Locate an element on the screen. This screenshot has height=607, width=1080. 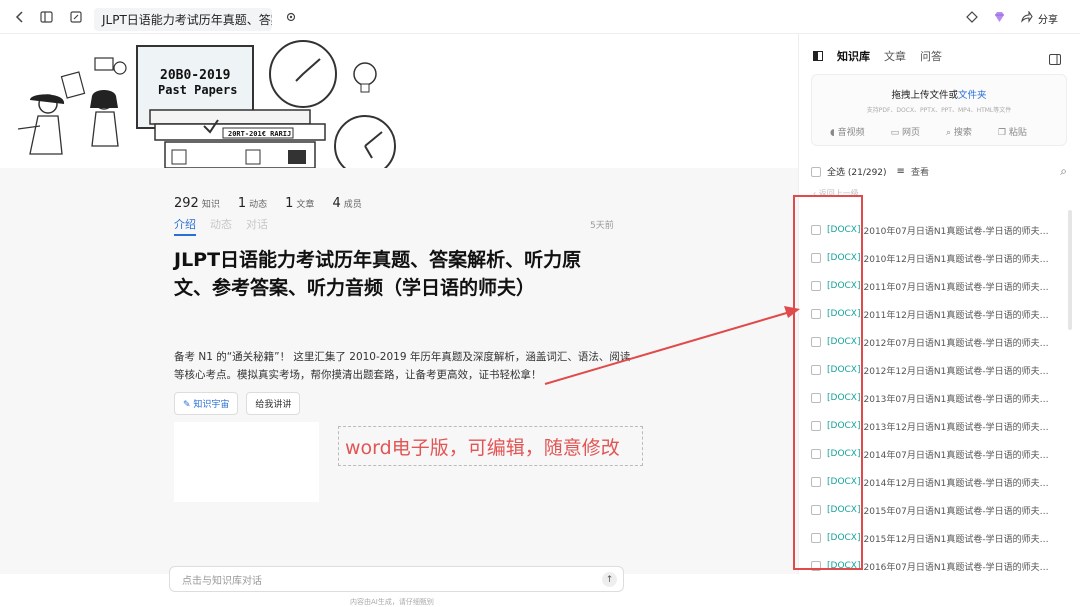
upload-title: 拖拽上传文件或文件夹 is located at coordinates (939, 94).